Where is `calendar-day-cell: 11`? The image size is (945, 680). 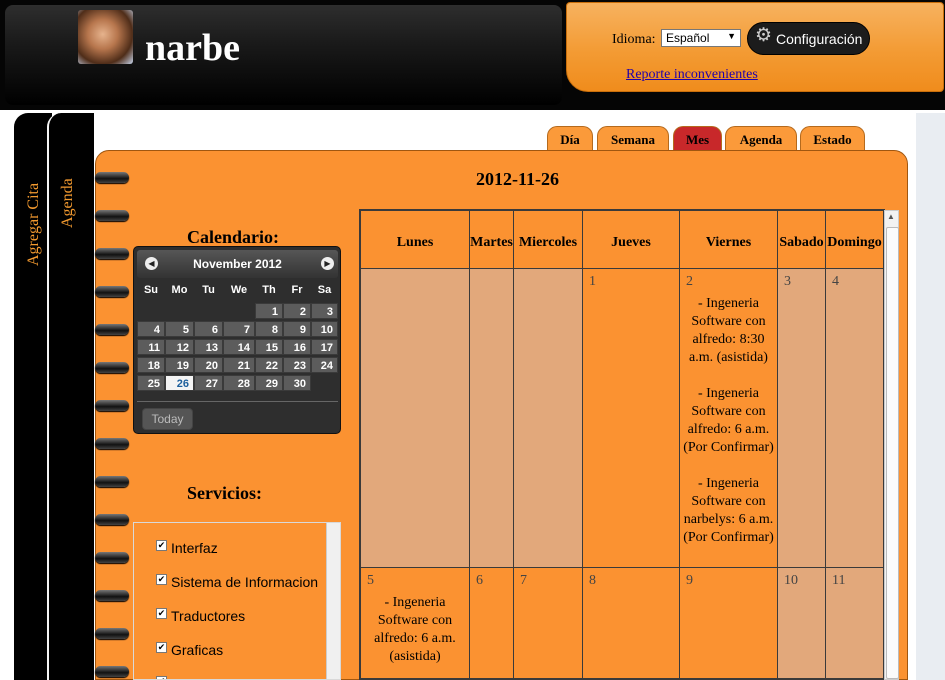 calendar-day-cell: 11 is located at coordinates (854, 623).